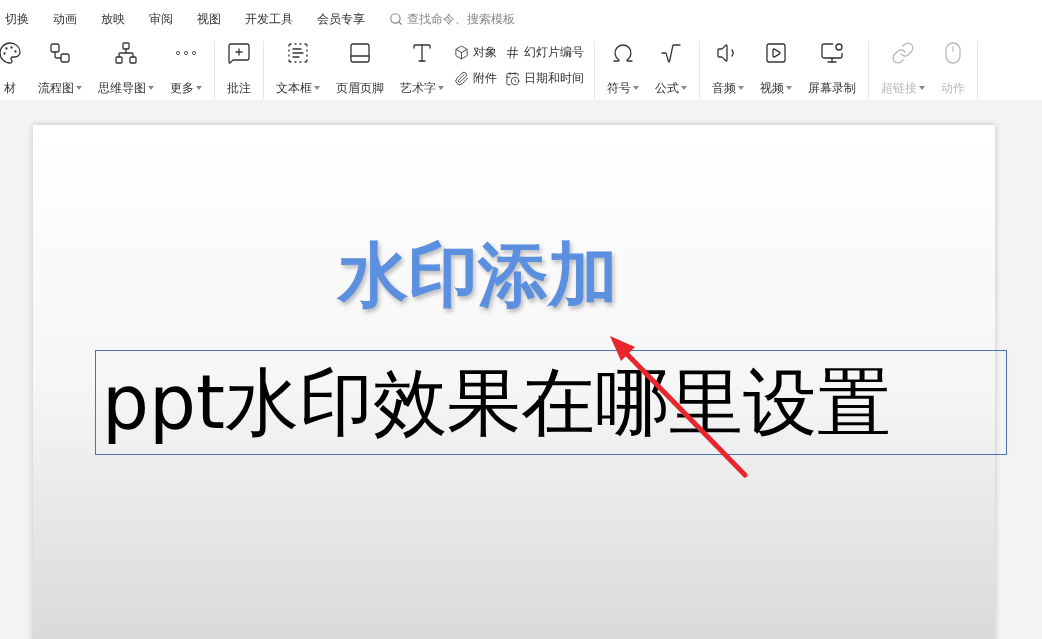  What do you see at coordinates (126, 53) in the screenshot?
I see `mind-map-icon` at bounding box center [126, 53].